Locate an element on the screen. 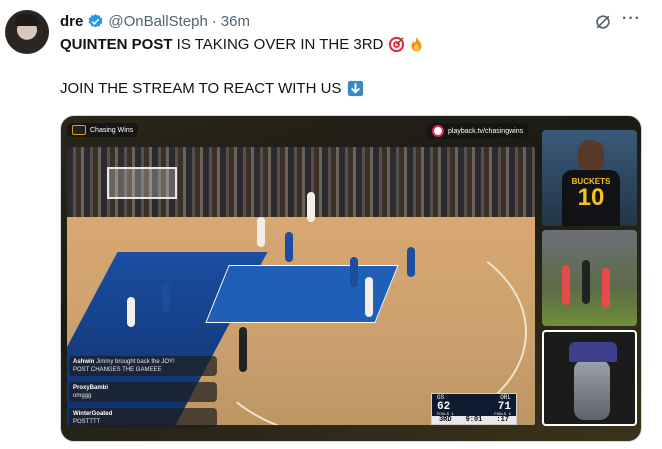 The image size is (662, 449). team-right: ORL is located at coordinates (505, 397).